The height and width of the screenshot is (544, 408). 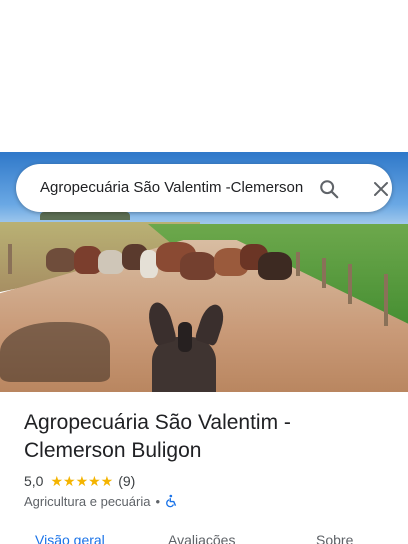 I want to click on tab-bar: Visão geral Avaliações Sobre, so click(x=204, y=536).